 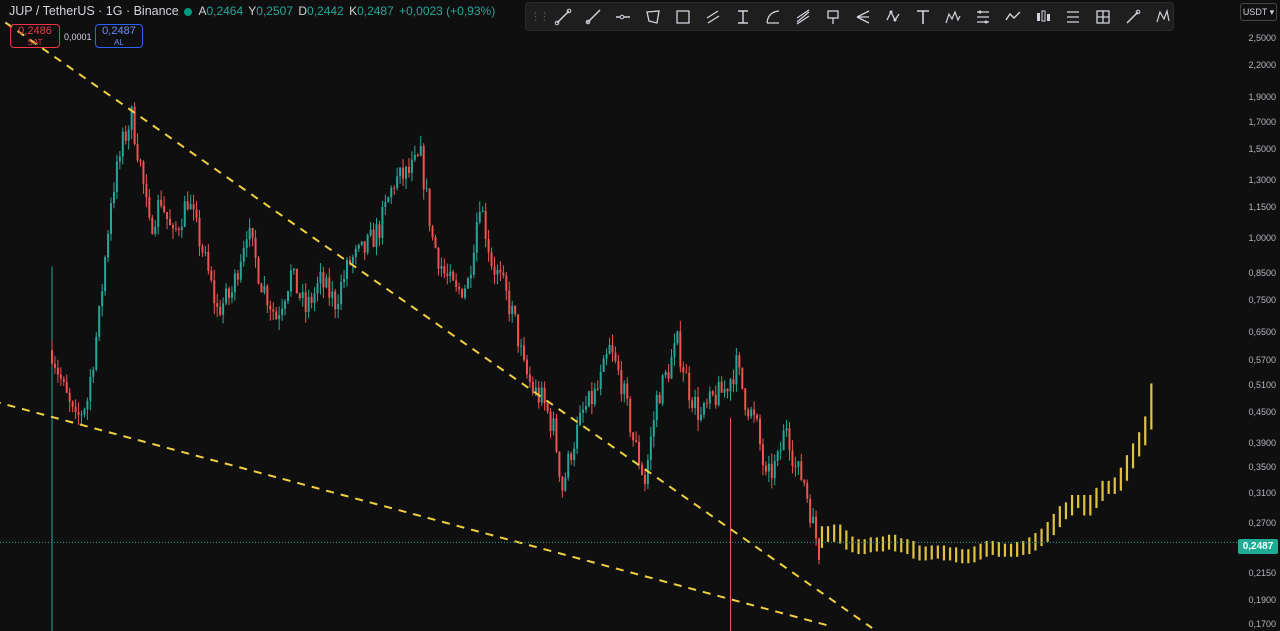 I want to click on pattern-tool-icon, so click(x=893, y=17).